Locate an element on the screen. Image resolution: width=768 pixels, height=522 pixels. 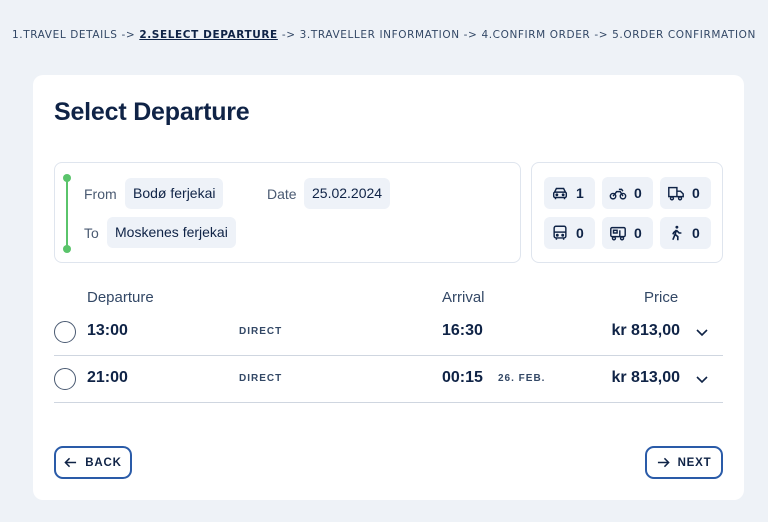
car-count: 1 is located at coordinates (569, 193).